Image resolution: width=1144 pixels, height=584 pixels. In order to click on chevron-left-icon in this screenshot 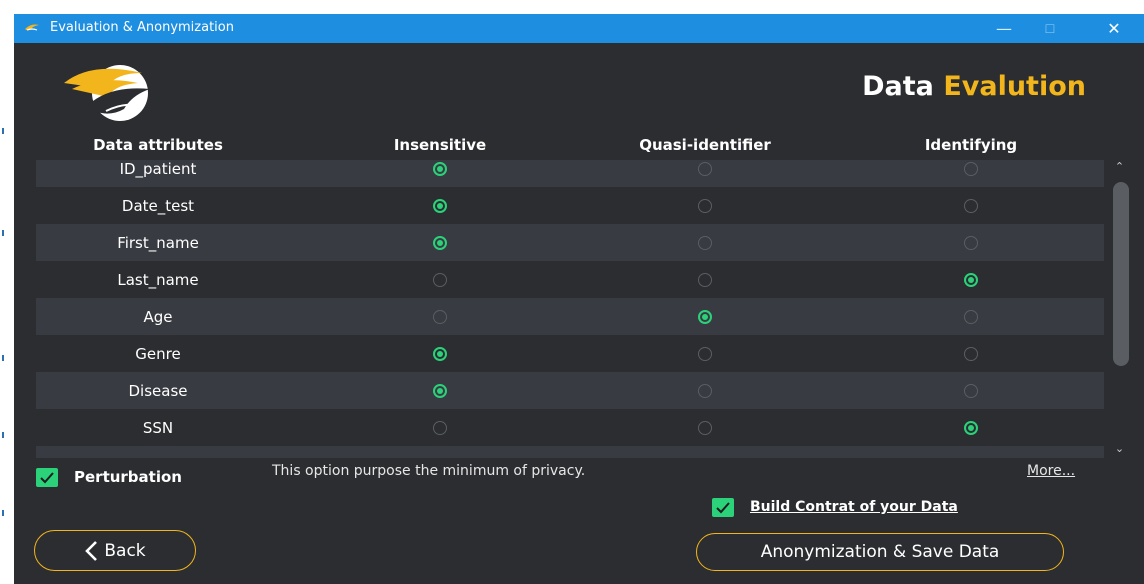, I will do `click(91, 550)`.